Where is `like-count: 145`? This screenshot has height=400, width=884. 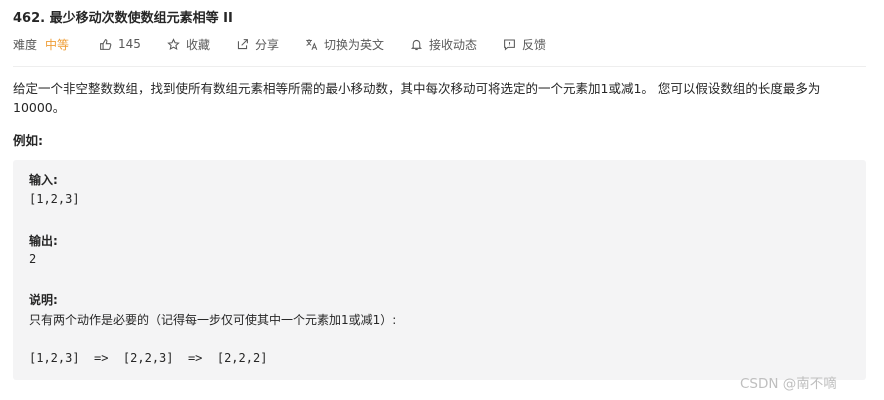 like-count: 145 is located at coordinates (129, 44).